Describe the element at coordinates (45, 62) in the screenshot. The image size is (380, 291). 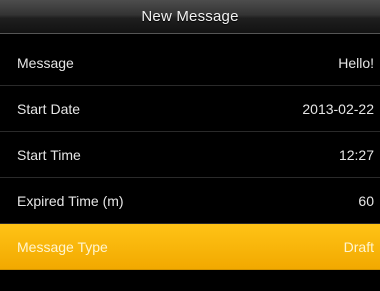
I see `row-label: Message` at that location.